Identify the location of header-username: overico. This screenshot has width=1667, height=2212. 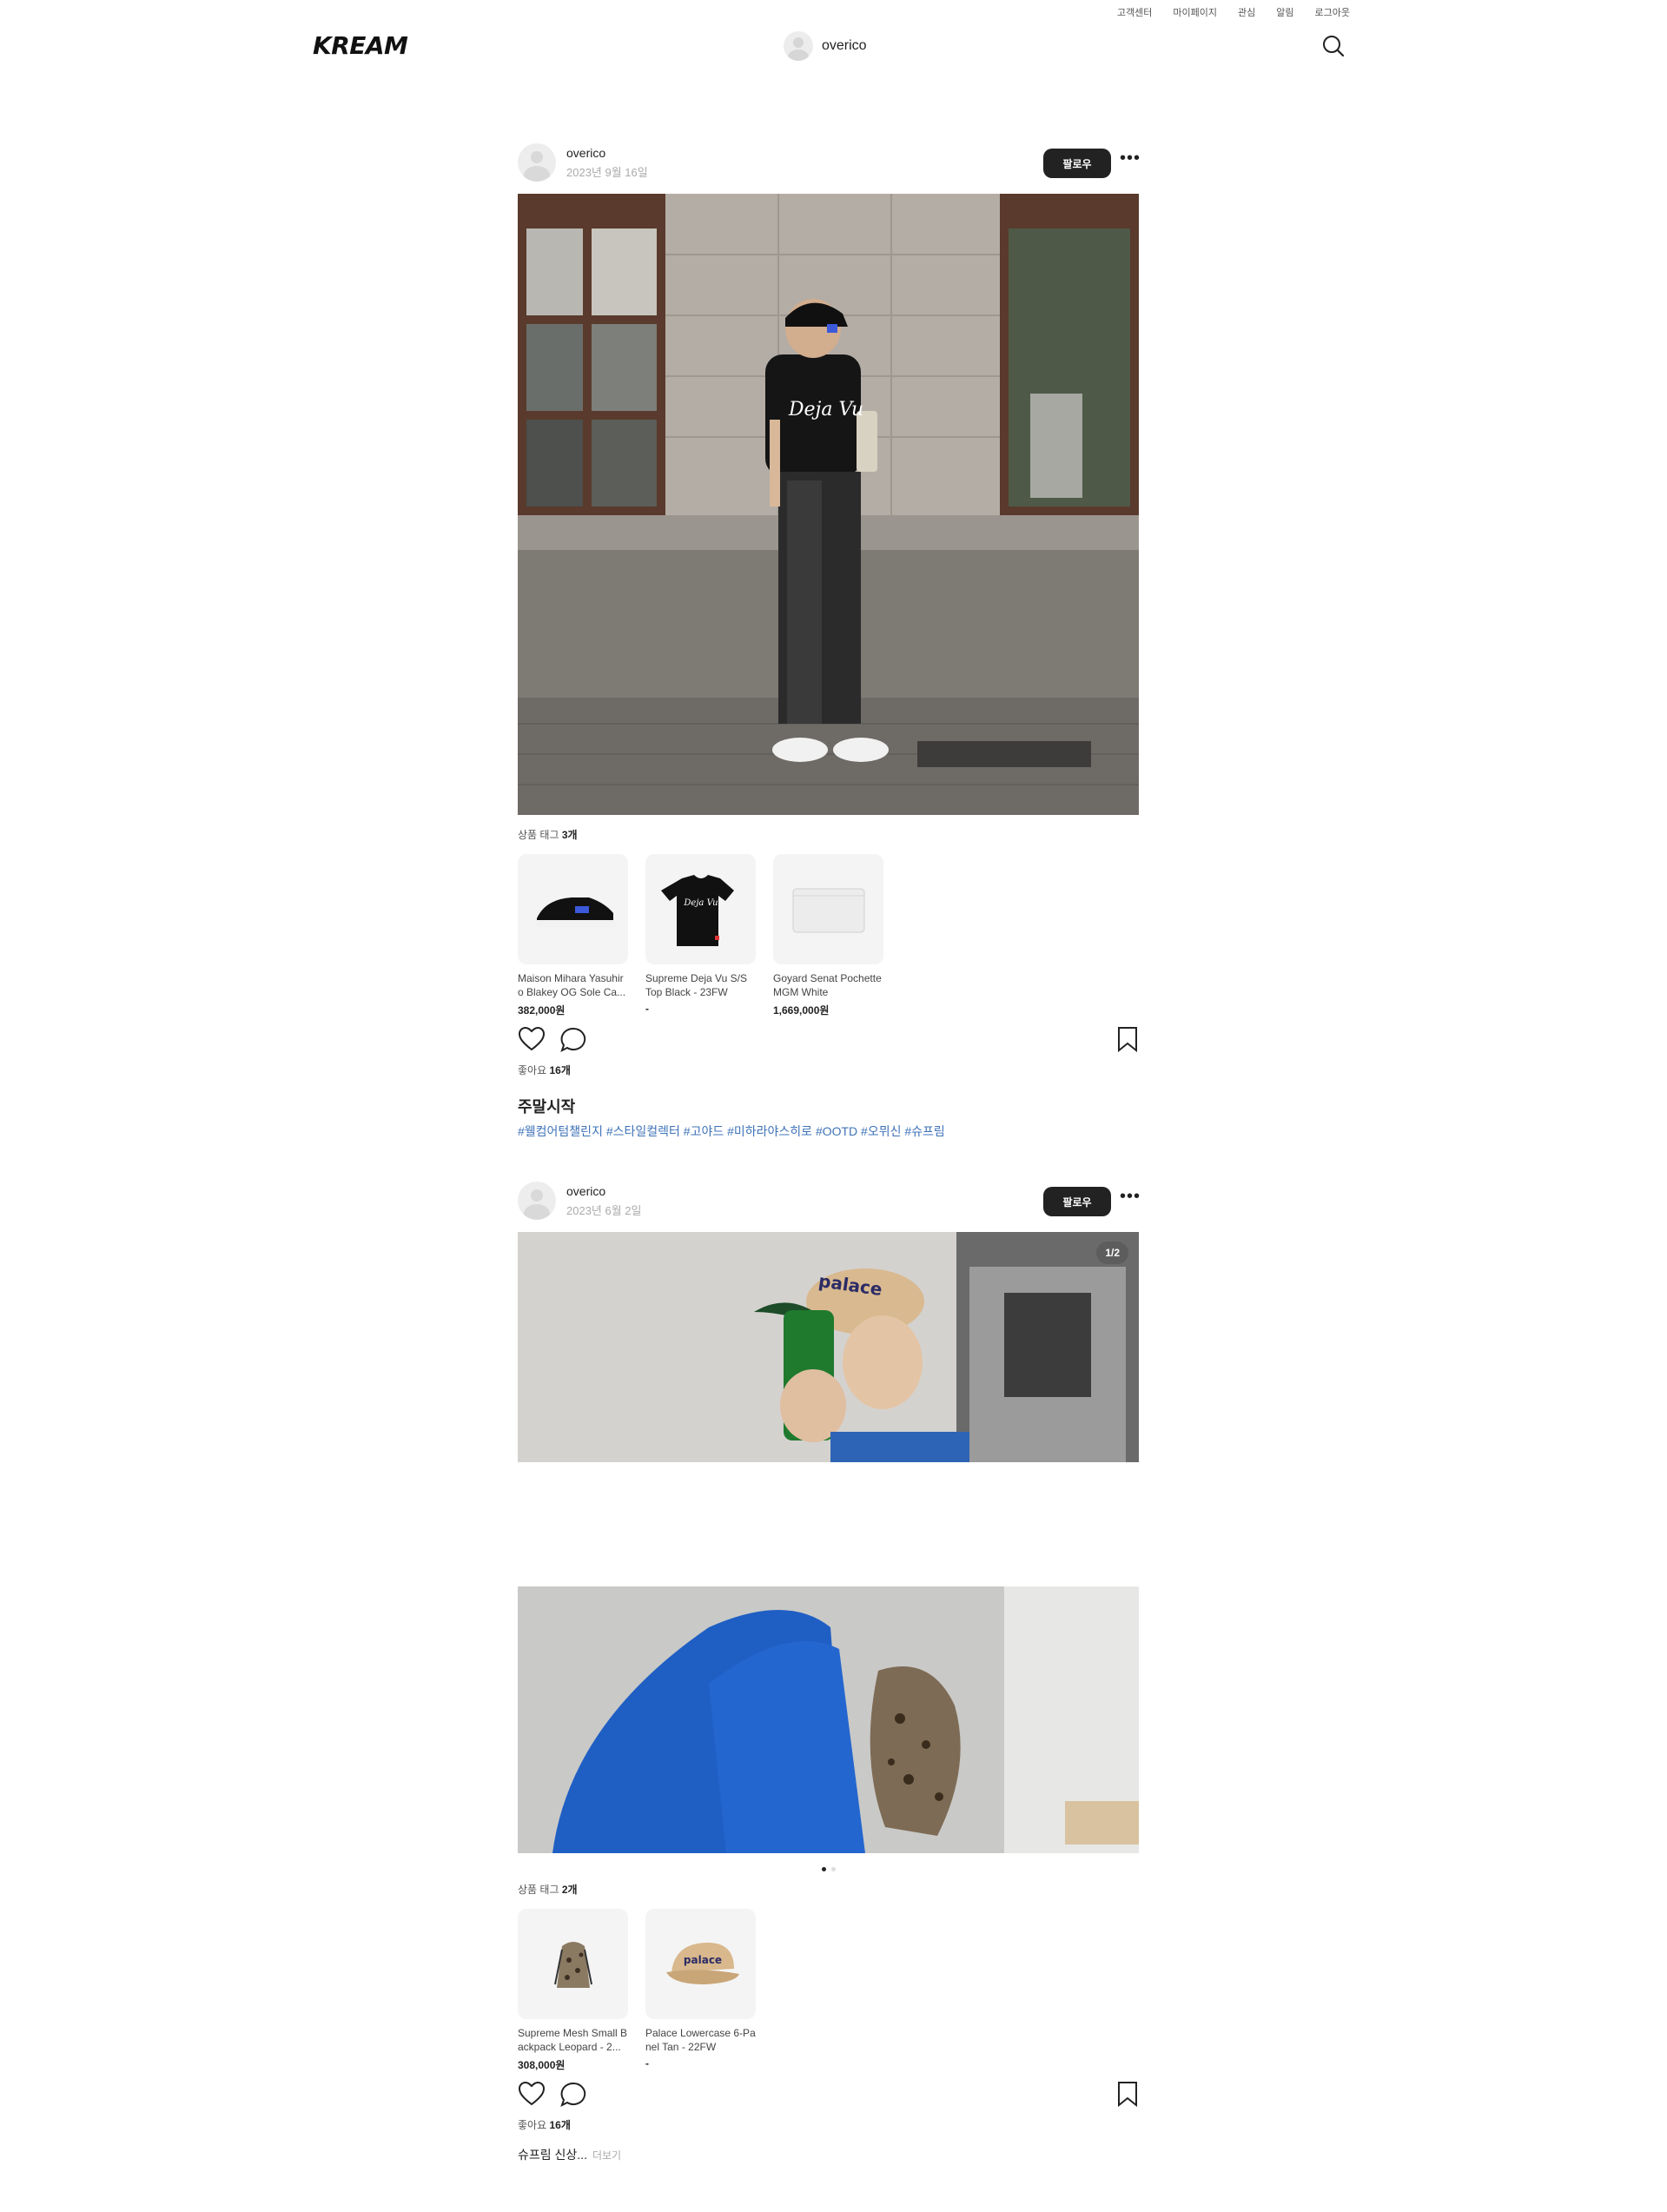
(844, 46).